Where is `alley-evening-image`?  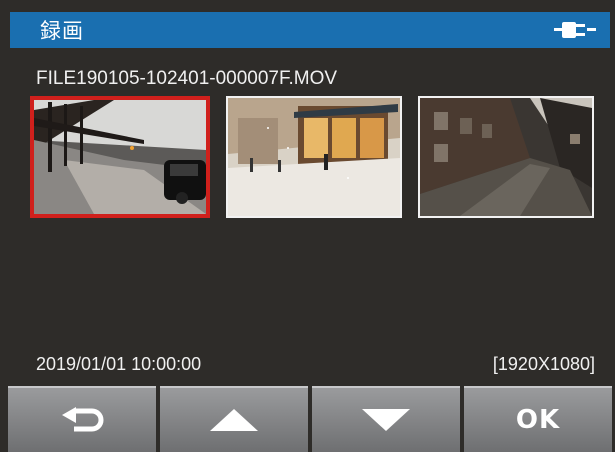
alley-evening-image is located at coordinates (506, 157).